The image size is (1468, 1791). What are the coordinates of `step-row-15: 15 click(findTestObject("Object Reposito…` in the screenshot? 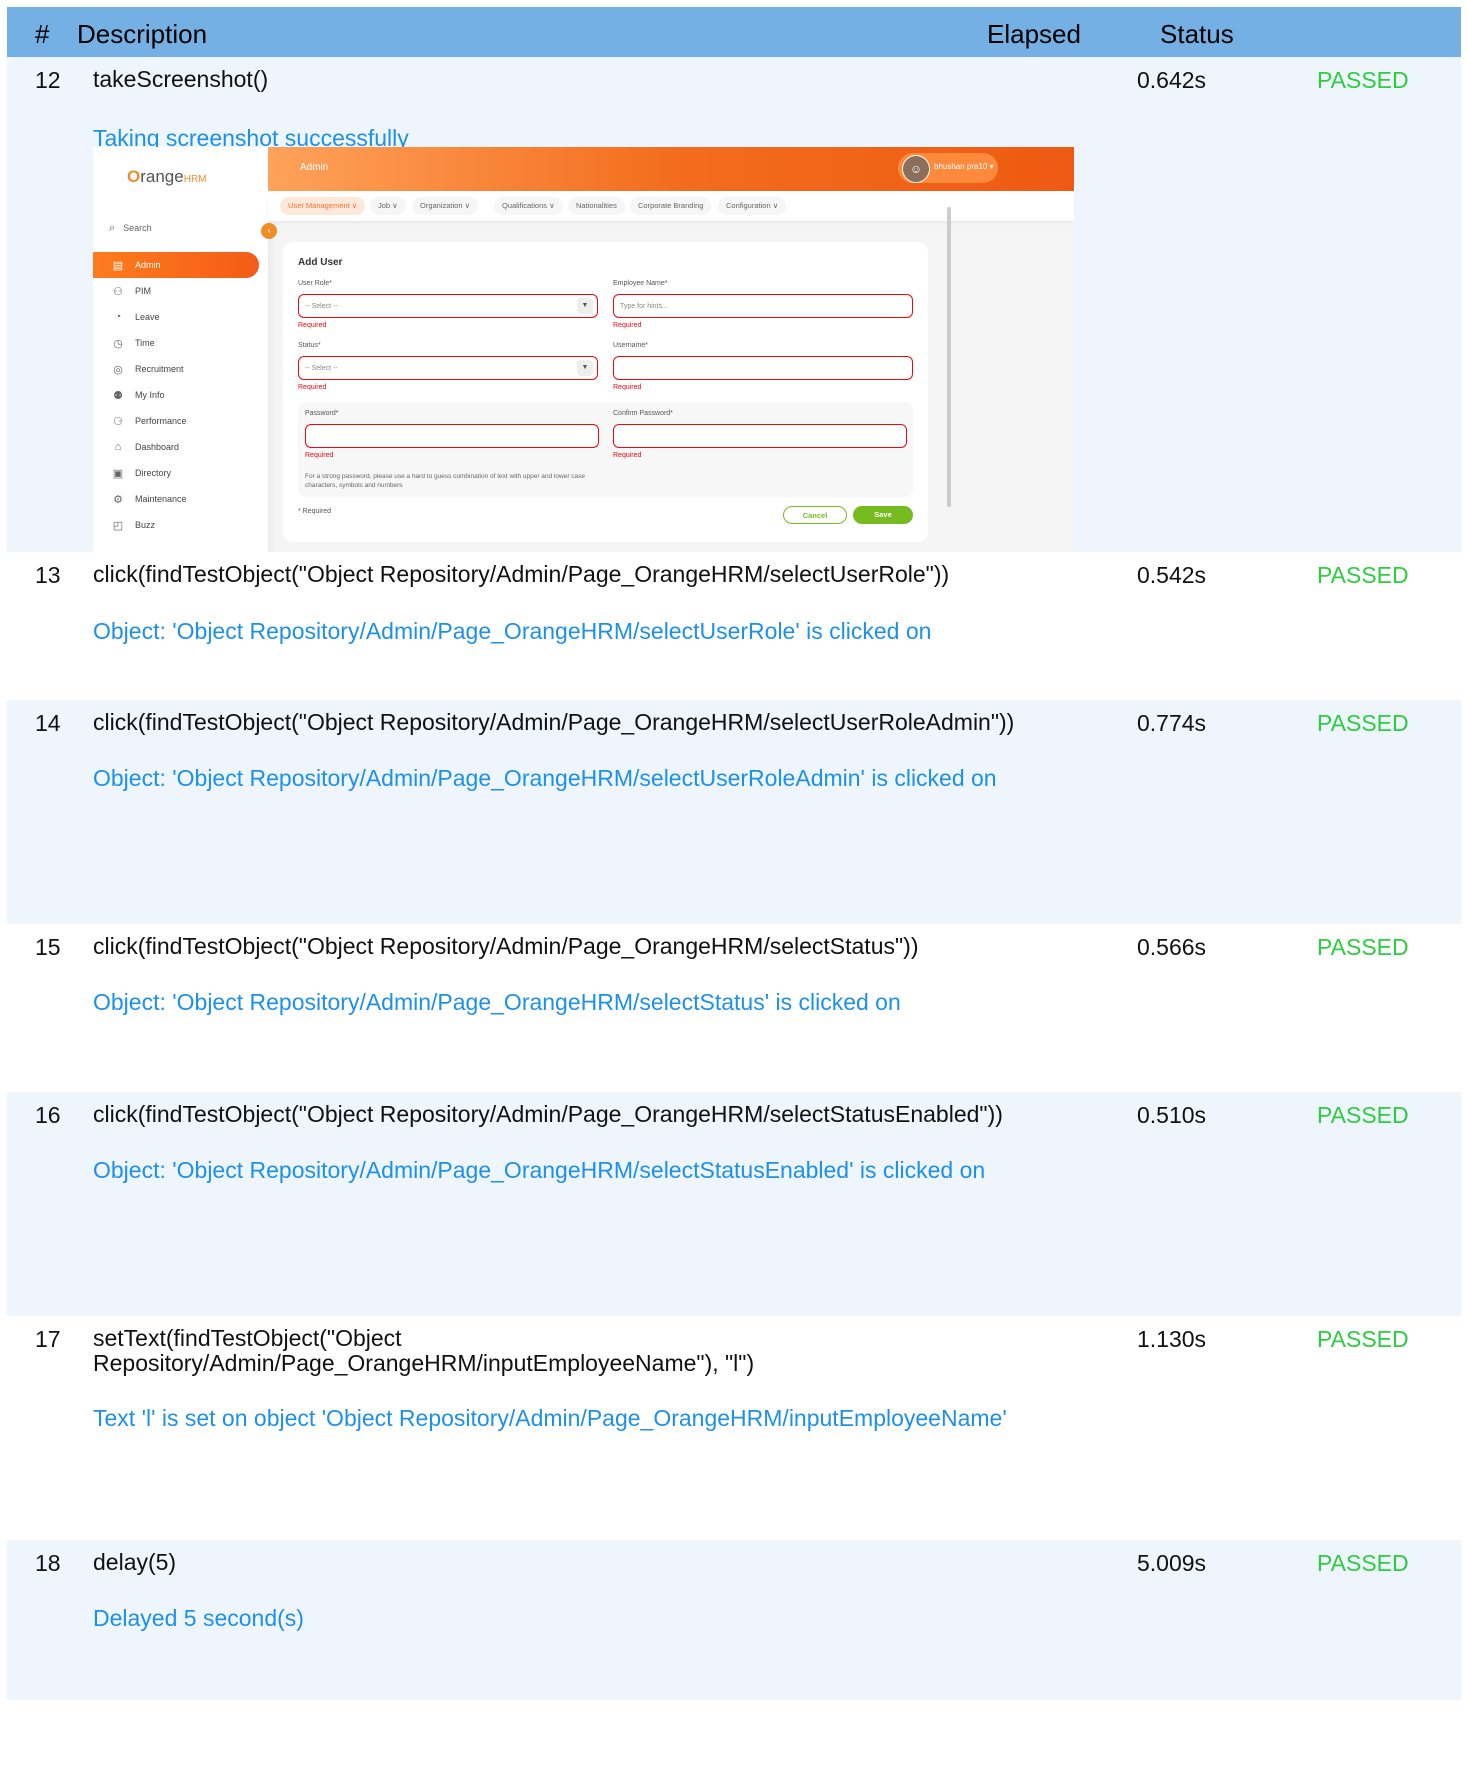 It's located at (734, 1008).